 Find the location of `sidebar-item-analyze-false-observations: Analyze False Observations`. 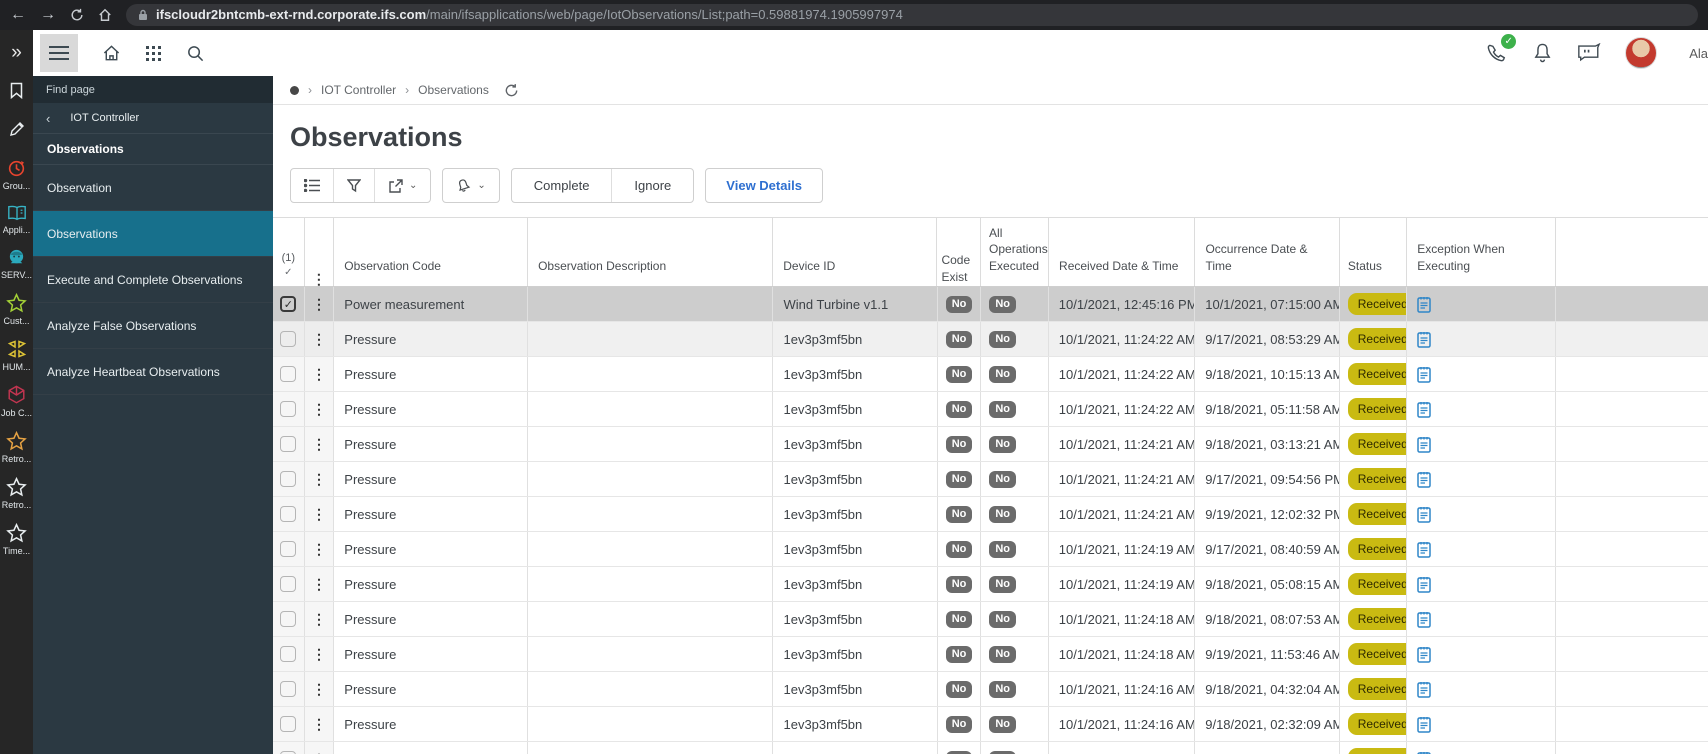

sidebar-item-analyze-false-observations: Analyze False Observations is located at coordinates (153, 326).